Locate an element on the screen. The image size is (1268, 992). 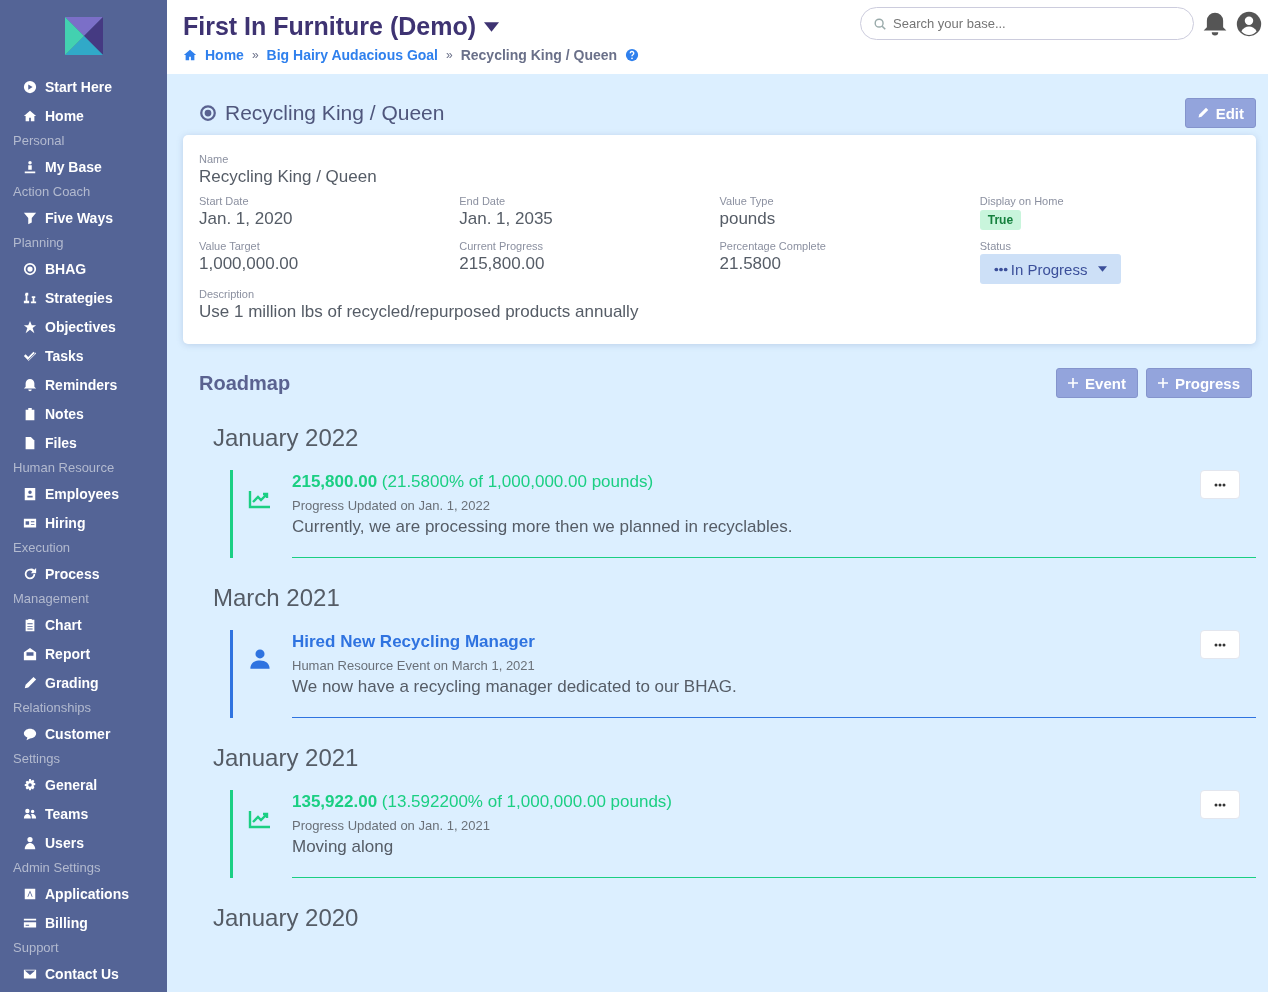
sidebar-section-heading: Support is located at coordinates (36, 948).